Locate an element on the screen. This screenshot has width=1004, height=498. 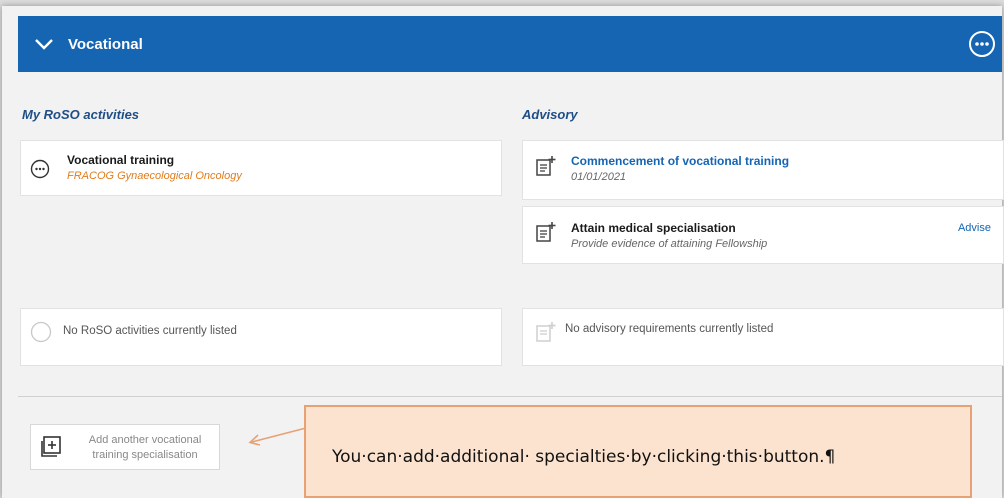
commencement-date: 01/01/2021 is located at coordinates (599, 177).